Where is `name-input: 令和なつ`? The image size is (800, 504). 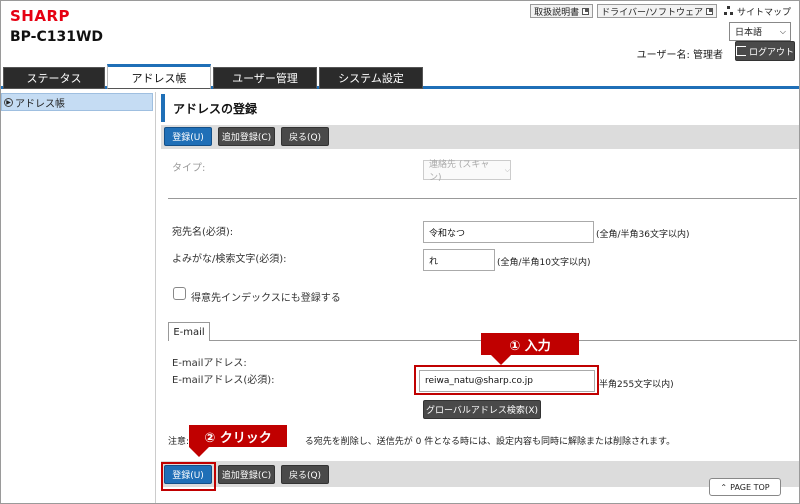
name-input: 令和なつ is located at coordinates (508, 232).